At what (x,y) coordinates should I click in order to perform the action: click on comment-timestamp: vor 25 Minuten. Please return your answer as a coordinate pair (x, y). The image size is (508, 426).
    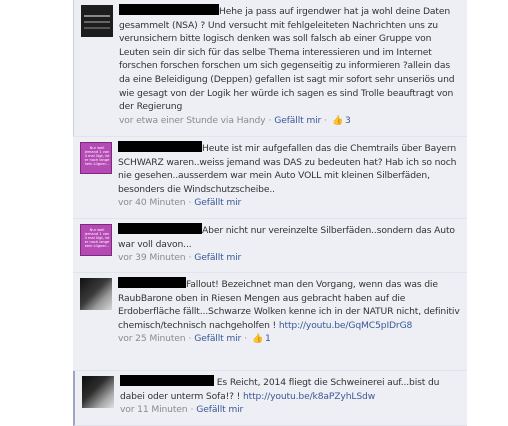
    Looking at the image, I should click on (152, 338).